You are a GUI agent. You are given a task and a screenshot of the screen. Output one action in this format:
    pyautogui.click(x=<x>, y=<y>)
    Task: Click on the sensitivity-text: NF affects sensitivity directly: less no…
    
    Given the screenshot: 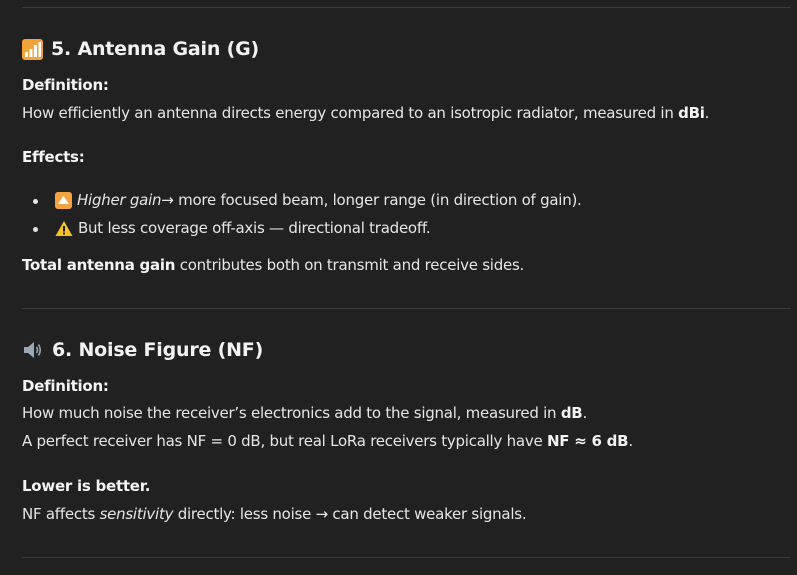 What is the action you would take?
    pyautogui.click(x=274, y=514)
    